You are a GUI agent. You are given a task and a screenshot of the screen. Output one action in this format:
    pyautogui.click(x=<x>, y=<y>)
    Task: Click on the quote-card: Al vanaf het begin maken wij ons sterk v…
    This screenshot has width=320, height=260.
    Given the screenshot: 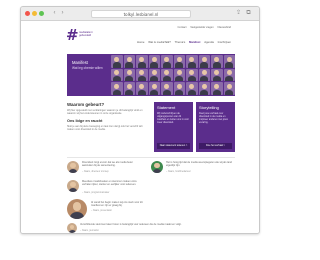 What is the action you would take?
    pyautogui.click(x=107, y=210)
    